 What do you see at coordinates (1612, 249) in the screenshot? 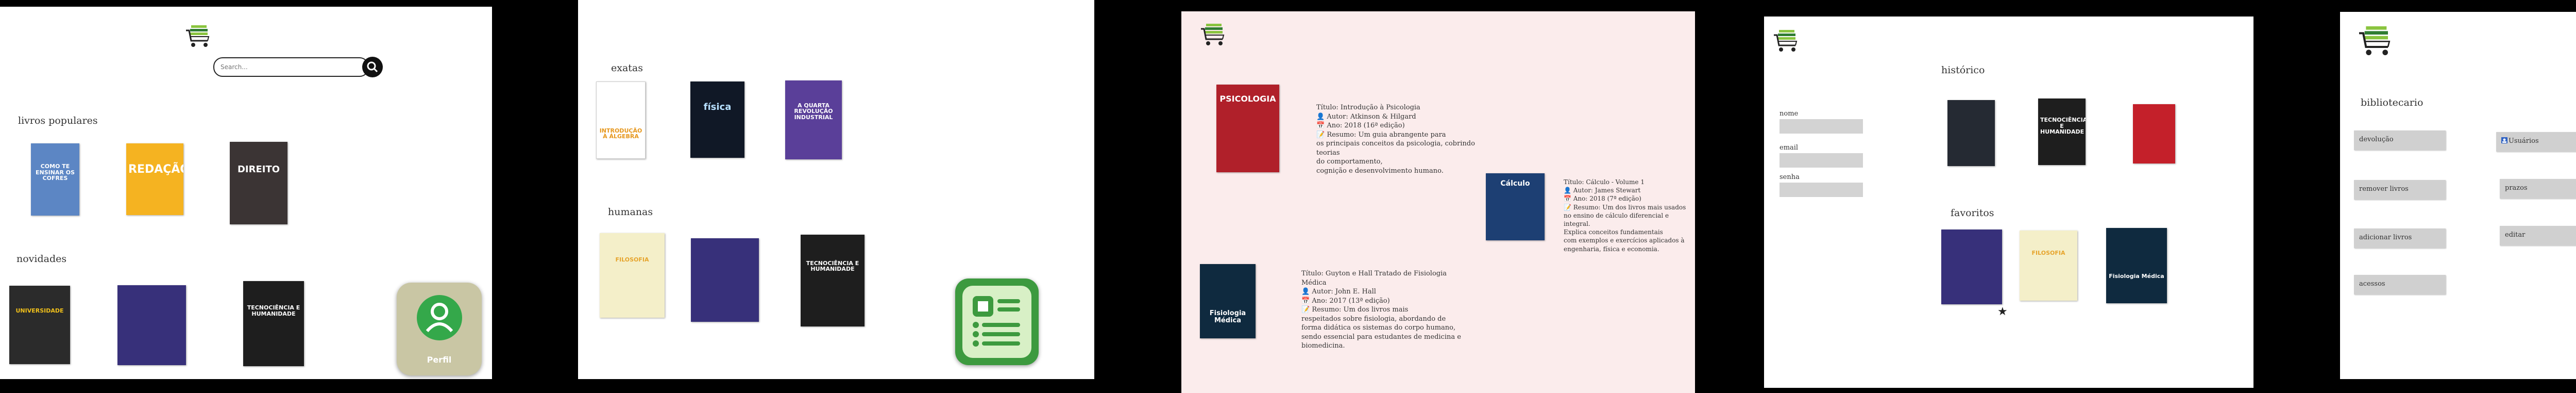
I see `detail-line: engenharia, física e economia.` at bounding box center [1612, 249].